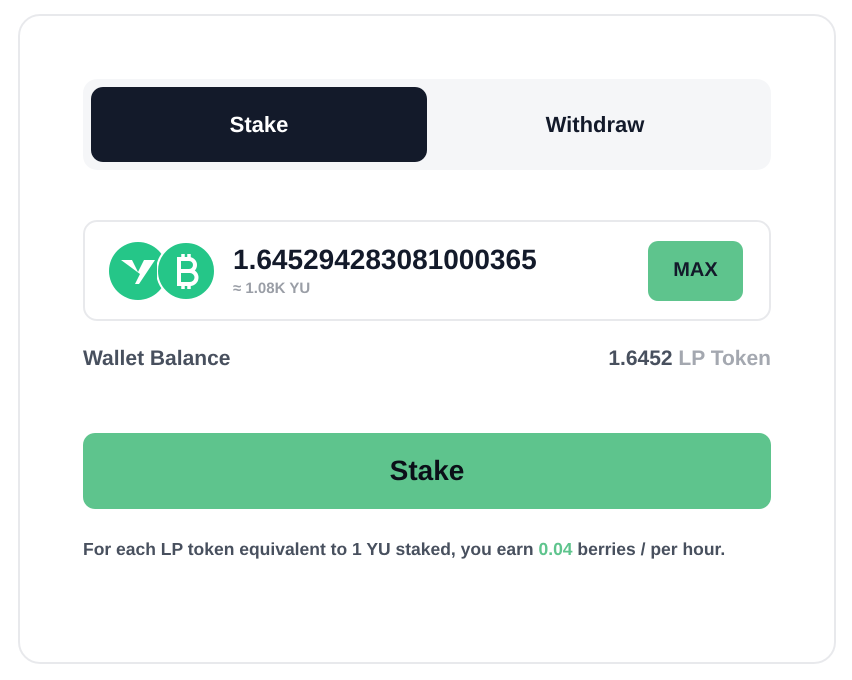 The image size is (852, 680). What do you see at coordinates (695, 270) in the screenshot?
I see `max-button: MAX` at bounding box center [695, 270].